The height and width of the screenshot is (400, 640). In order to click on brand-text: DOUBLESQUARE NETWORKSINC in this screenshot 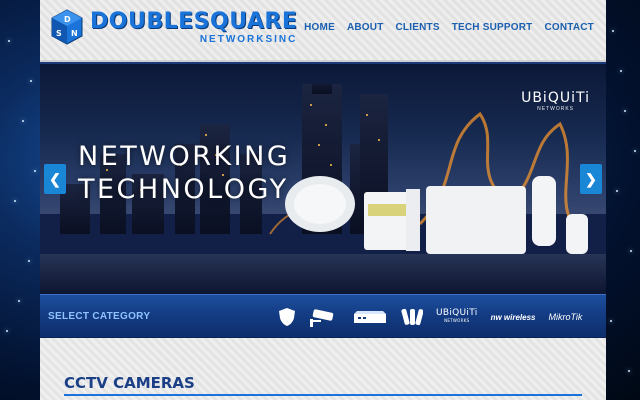, I will do `click(194, 27)`.